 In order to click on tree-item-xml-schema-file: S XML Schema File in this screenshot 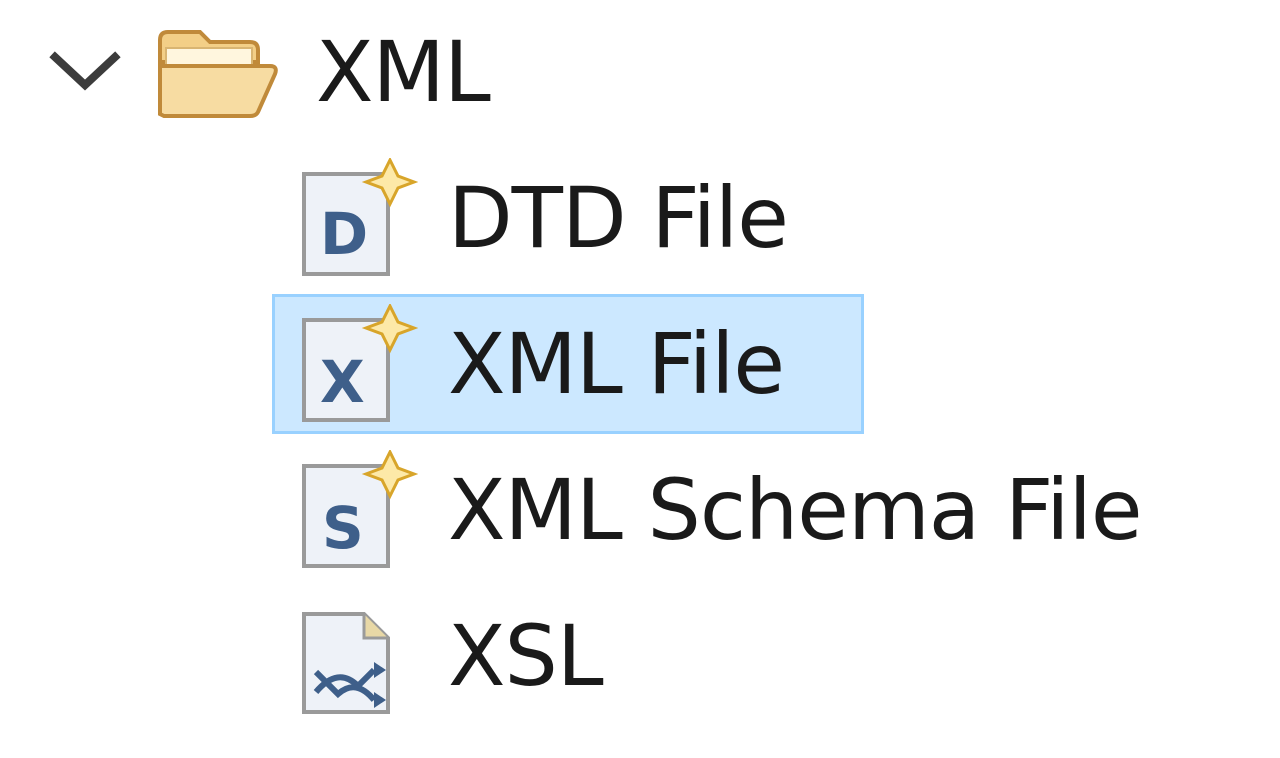, I will do `click(707, 510)`.